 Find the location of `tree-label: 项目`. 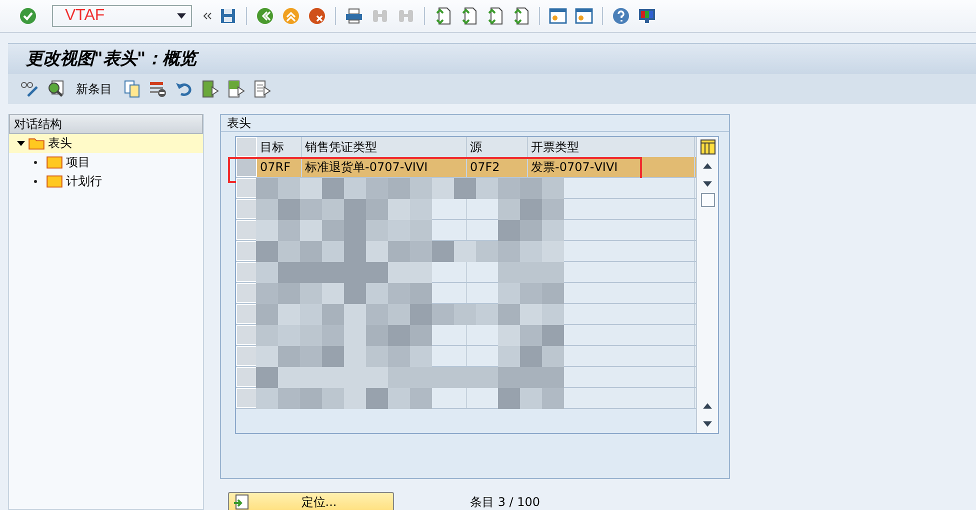

tree-label: 项目 is located at coordinates (78, 162).